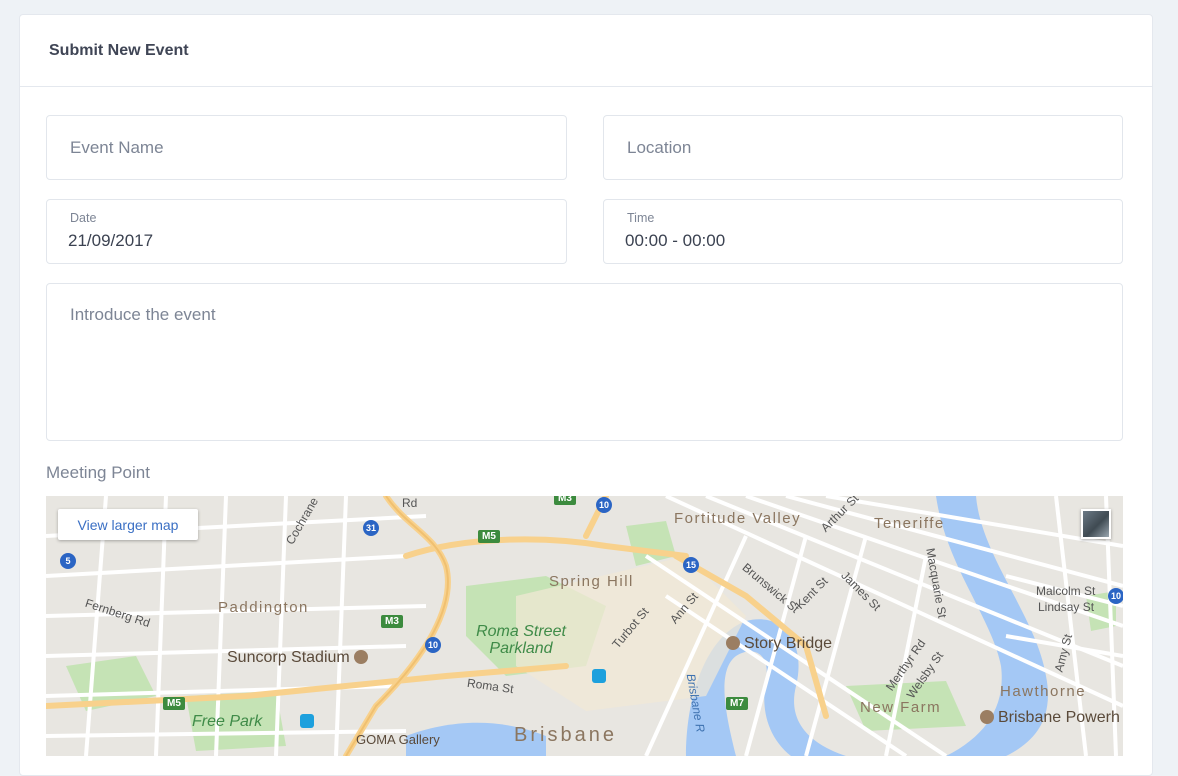  Describe the element at coordinates (361, 657) in the screenshot. I see `stadium-icon` at that location.